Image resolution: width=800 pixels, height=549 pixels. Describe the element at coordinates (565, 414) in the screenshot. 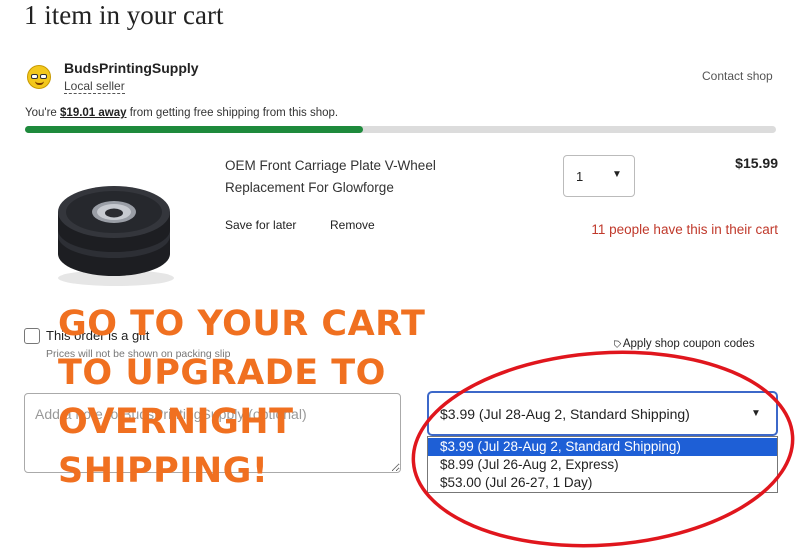

I see `shipping-selected-value: $3.99 (Jul 28-Aug 2, Standard Shipping)` at that location.